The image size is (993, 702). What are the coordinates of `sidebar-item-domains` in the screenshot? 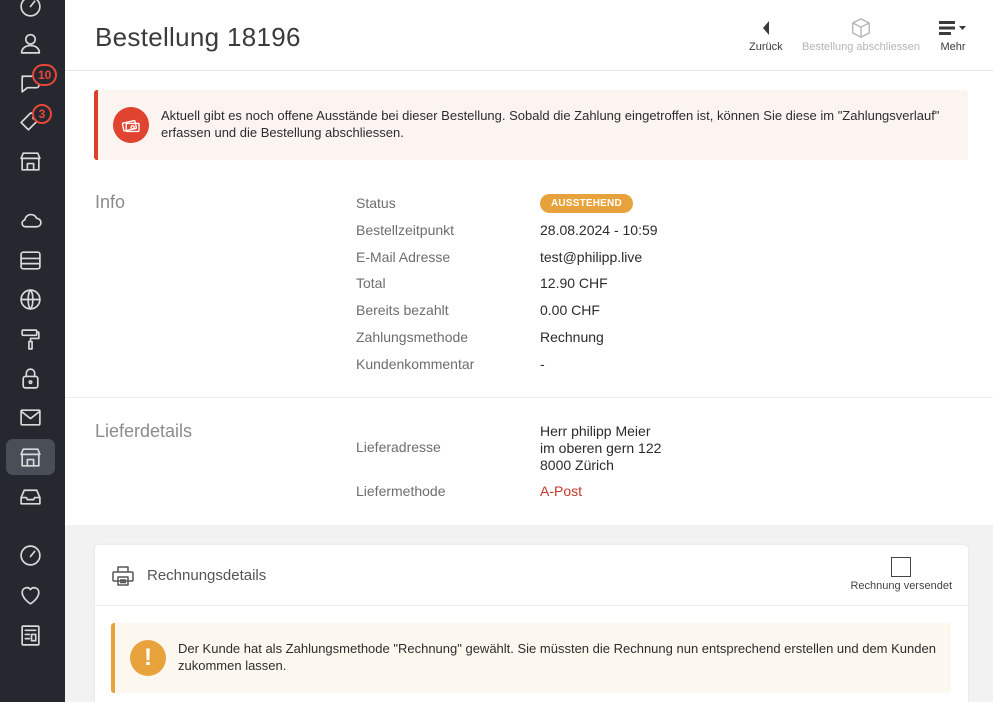 It's located at (30, 299).